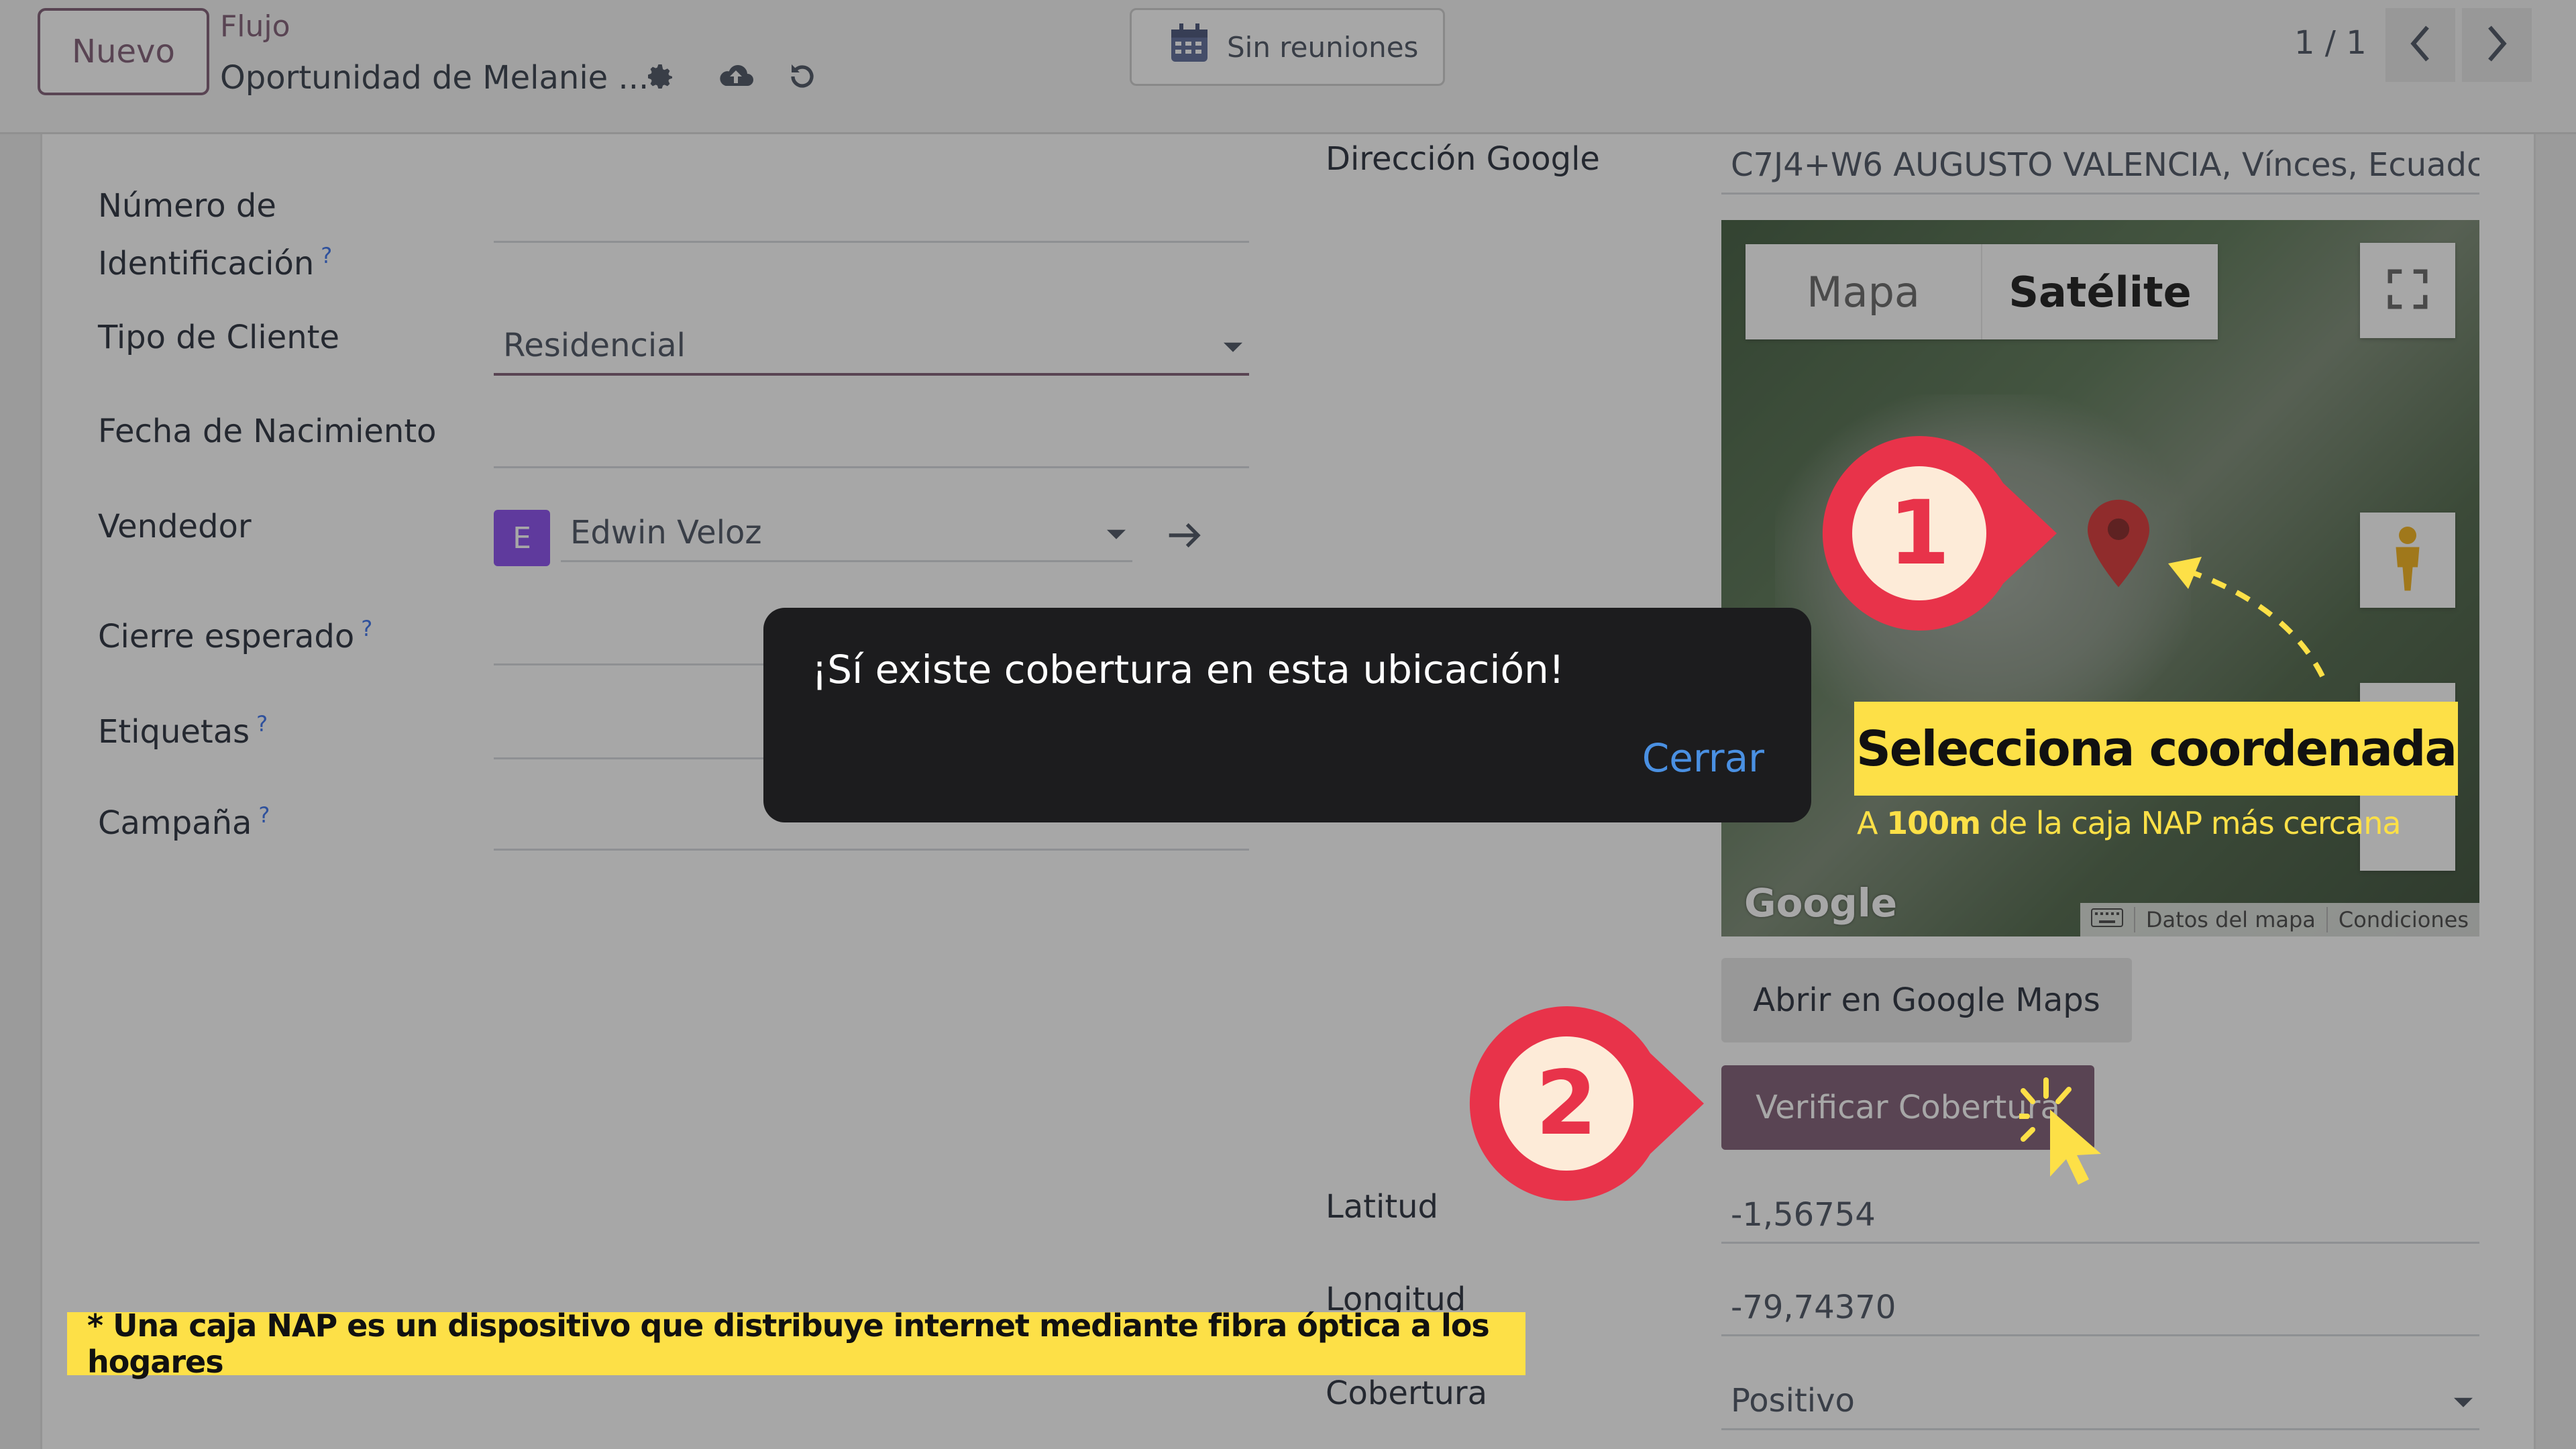  What do you see at coordinates (1919, 533) in the screenshot?
I see `step-1-number: 1` at bounding box center [1919, 533].